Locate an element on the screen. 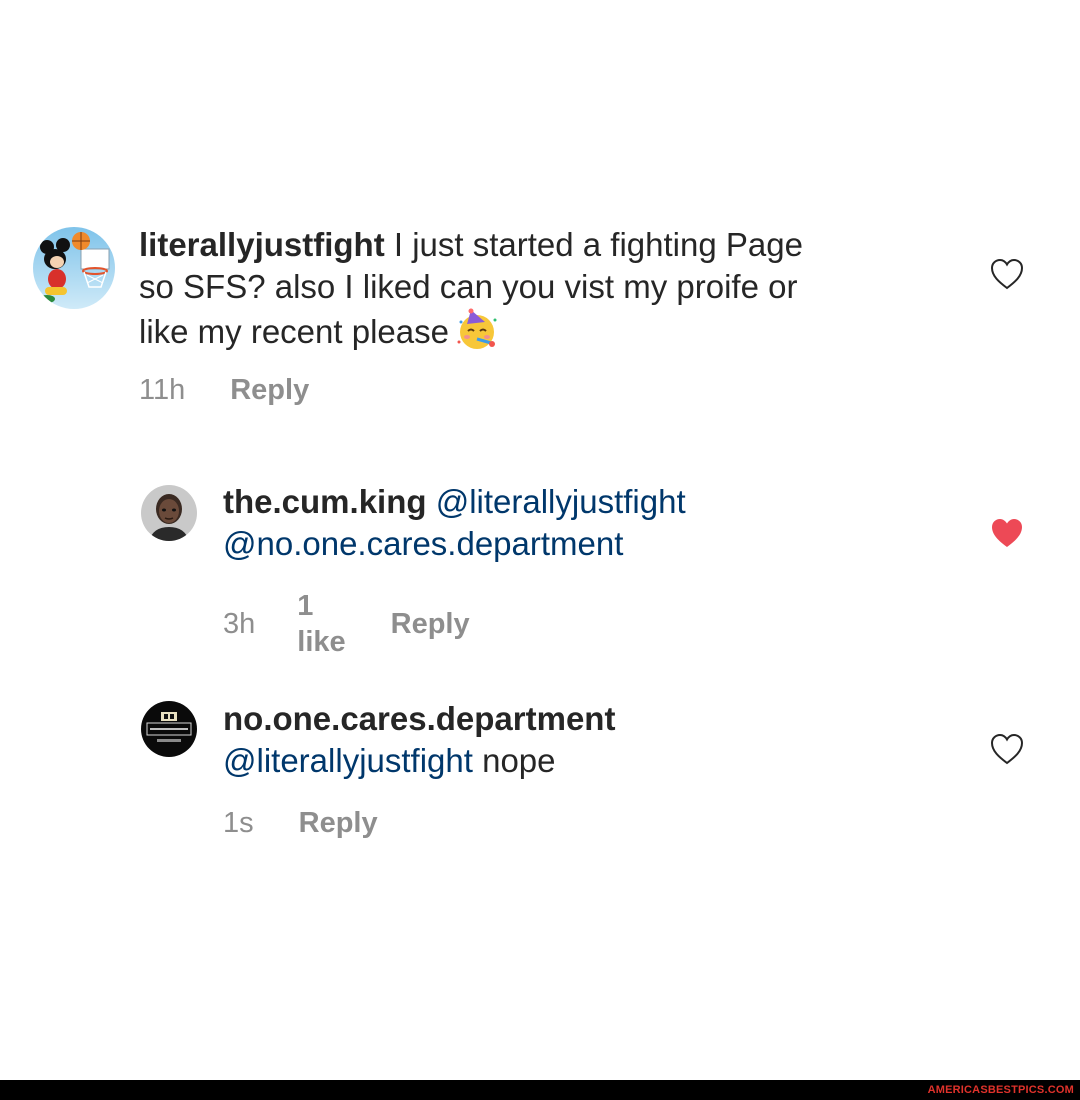  comment-meta: 11h Reply is located at coordinates (224, 390).